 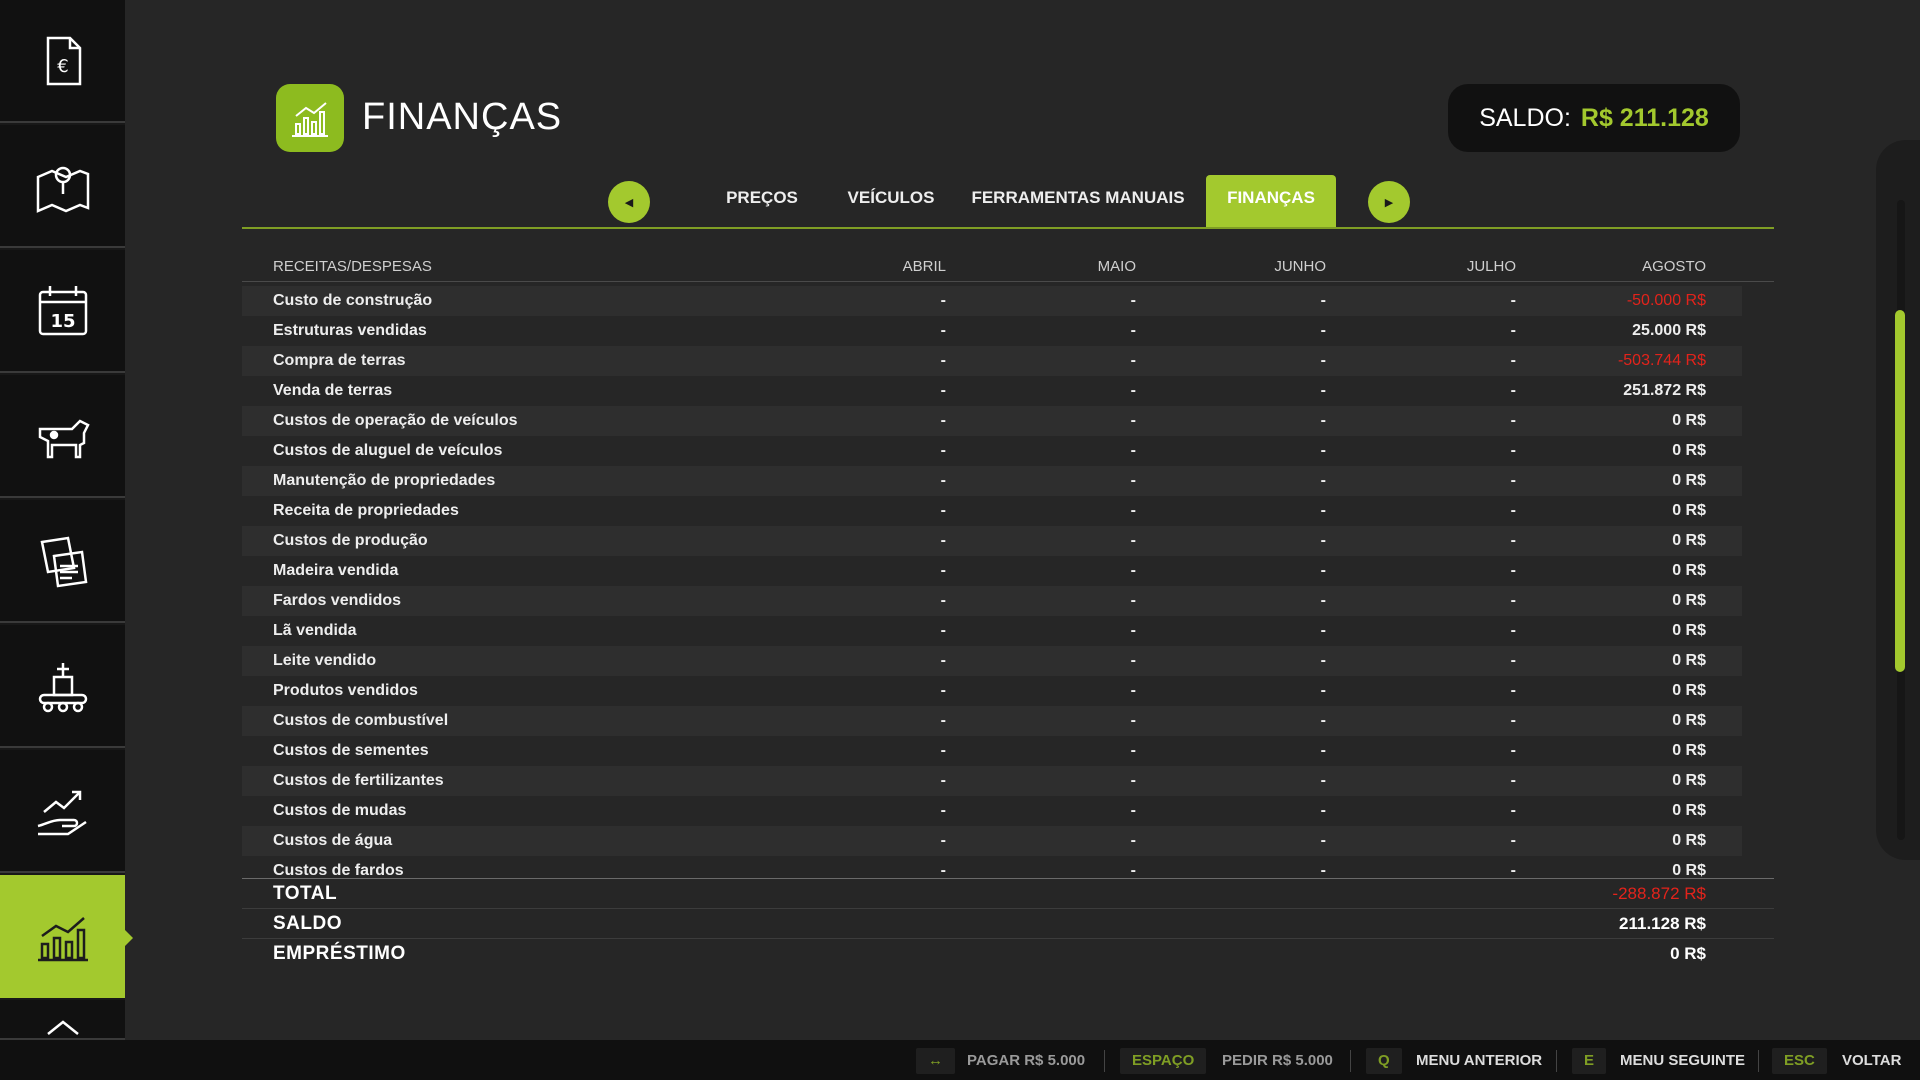 I want to click on sidebar-item-prices, so click(x=62, y=811).